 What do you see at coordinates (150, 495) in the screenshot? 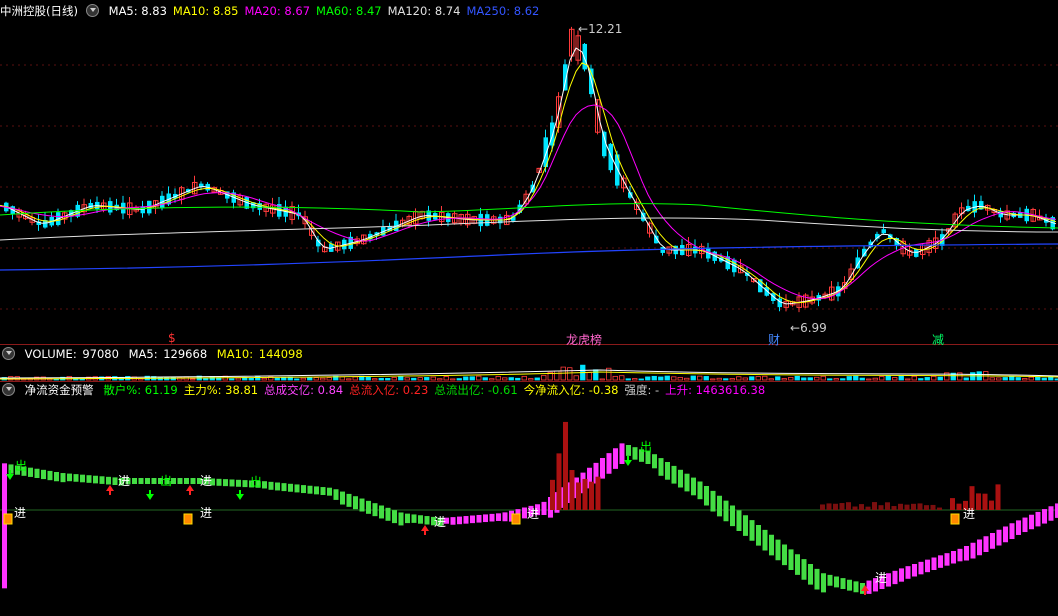
I see `down-arrow-icon` at bounding box center [150, 495].